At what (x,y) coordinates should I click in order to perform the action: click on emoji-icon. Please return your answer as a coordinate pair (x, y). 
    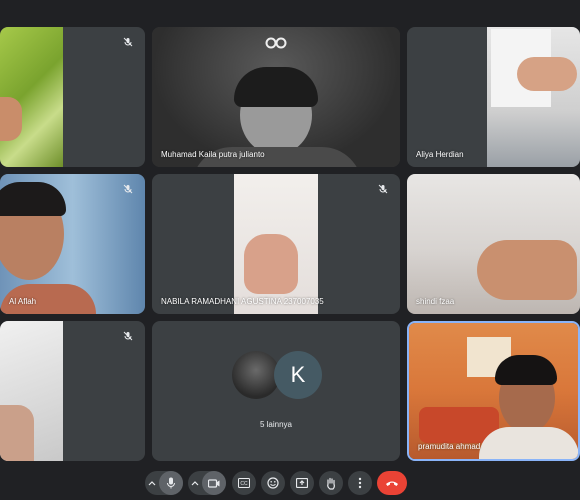
    Looking at the image, I should click on (273, 483).